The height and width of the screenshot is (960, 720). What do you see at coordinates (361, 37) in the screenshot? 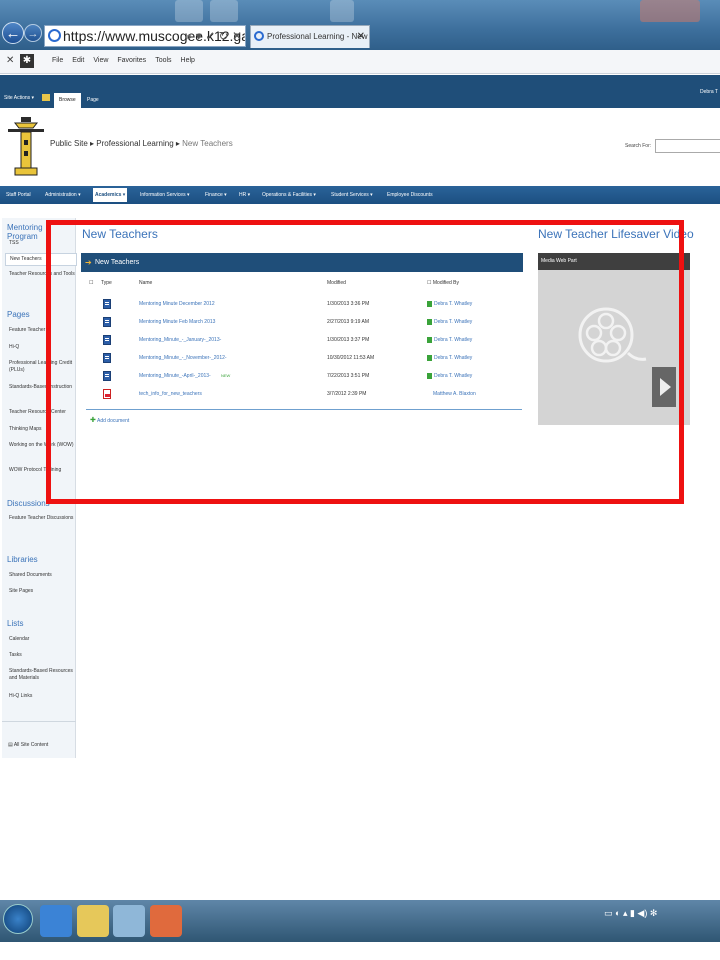
I see `close-tab-icon: ✕` at bounding box center [361, 37].